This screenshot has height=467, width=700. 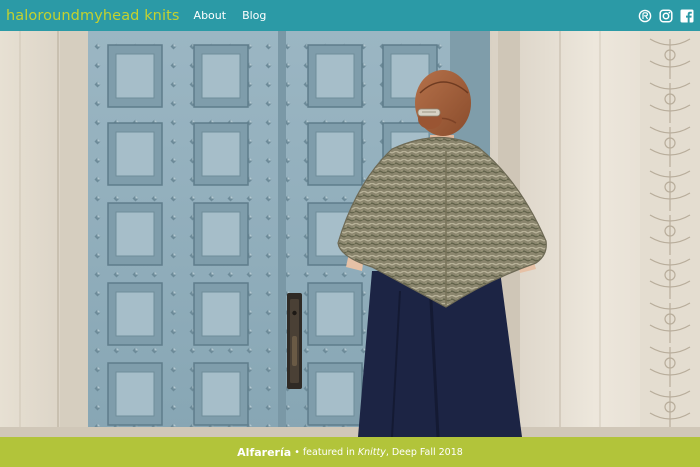 I want to click on magazine-name: Knitty, so click(x=371, y=452).